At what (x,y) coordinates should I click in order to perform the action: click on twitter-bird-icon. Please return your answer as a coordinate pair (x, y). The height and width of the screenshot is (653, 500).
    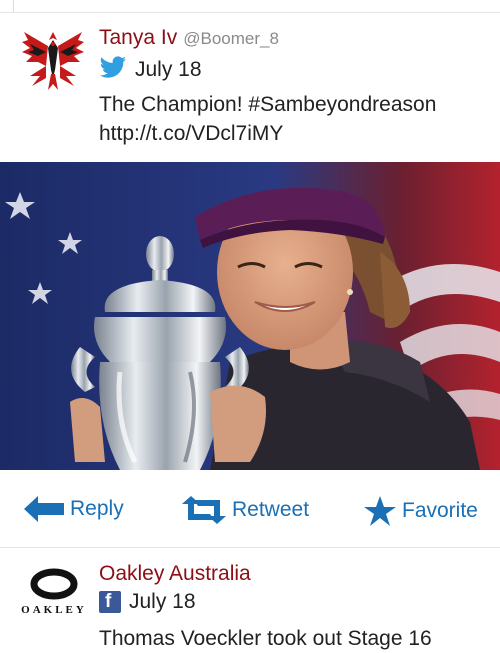
    Looking at the image, I should click on (113, 69).